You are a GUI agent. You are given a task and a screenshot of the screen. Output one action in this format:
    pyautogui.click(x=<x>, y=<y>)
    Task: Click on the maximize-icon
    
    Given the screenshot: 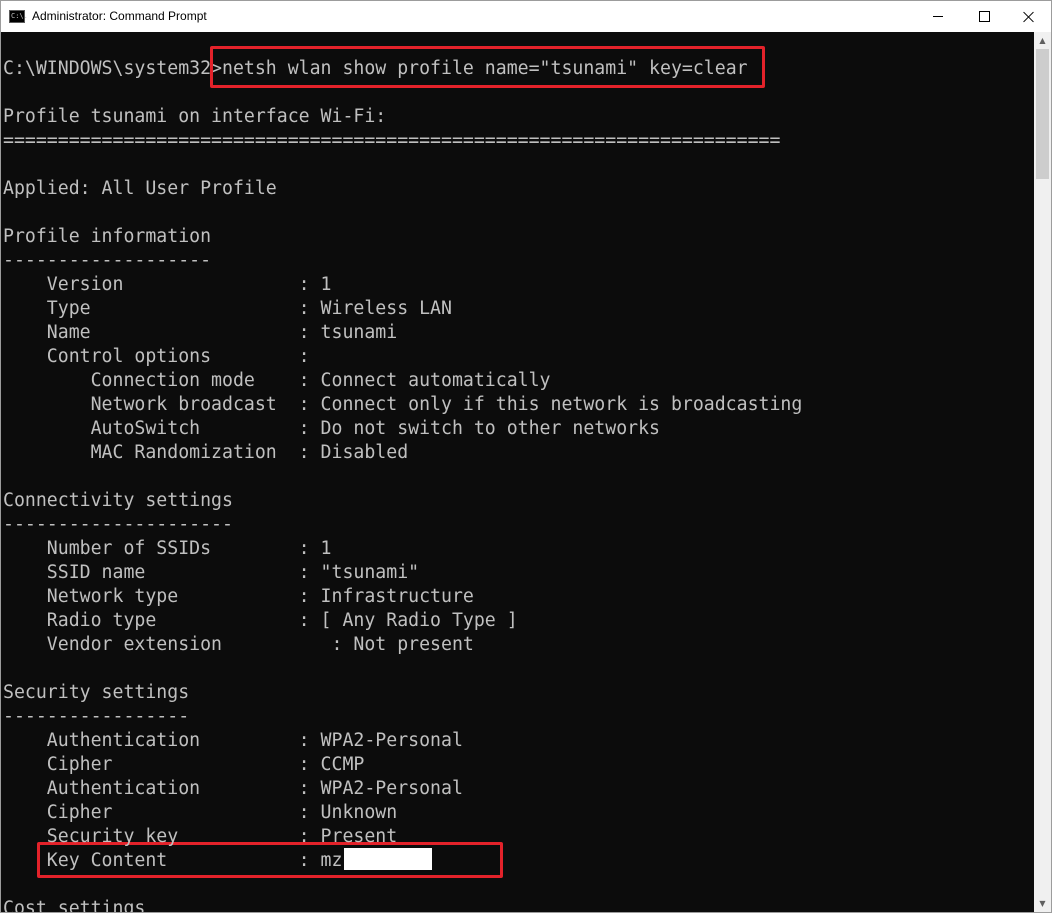 What is the action you would take?
    pyautogui.click(x=984, y=16)
    